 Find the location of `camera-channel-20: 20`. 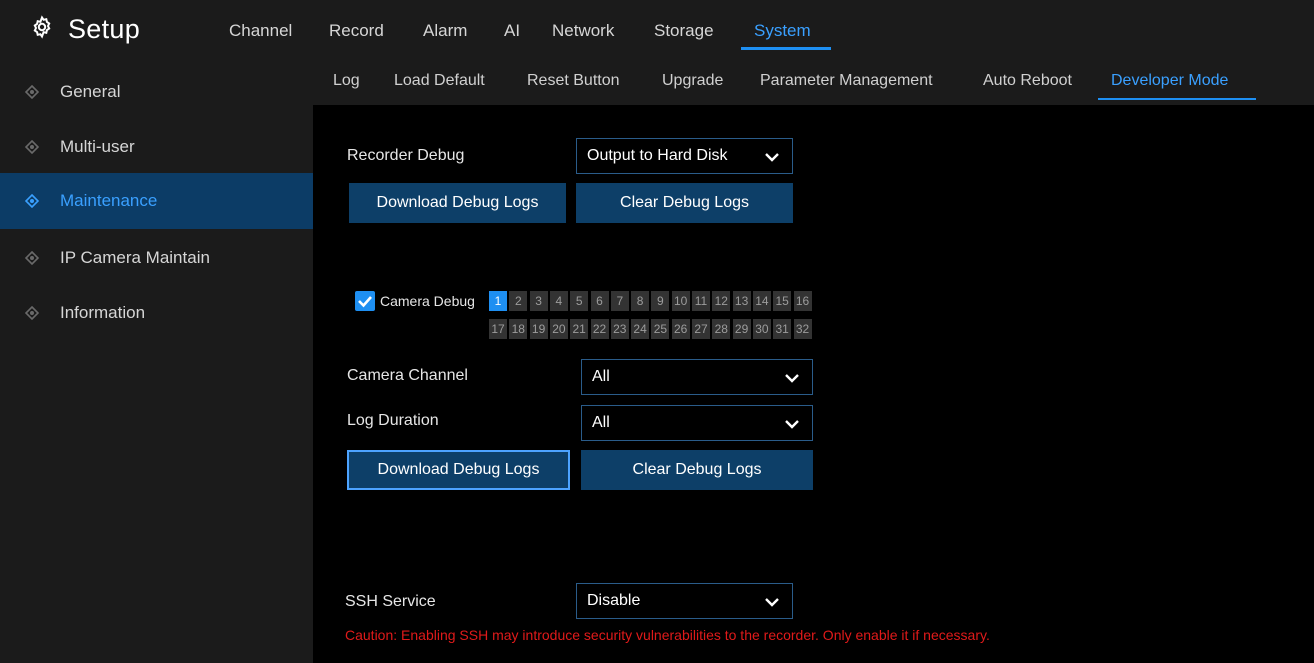

camera-channel-20: 20 is located at coordinates (558, 329).